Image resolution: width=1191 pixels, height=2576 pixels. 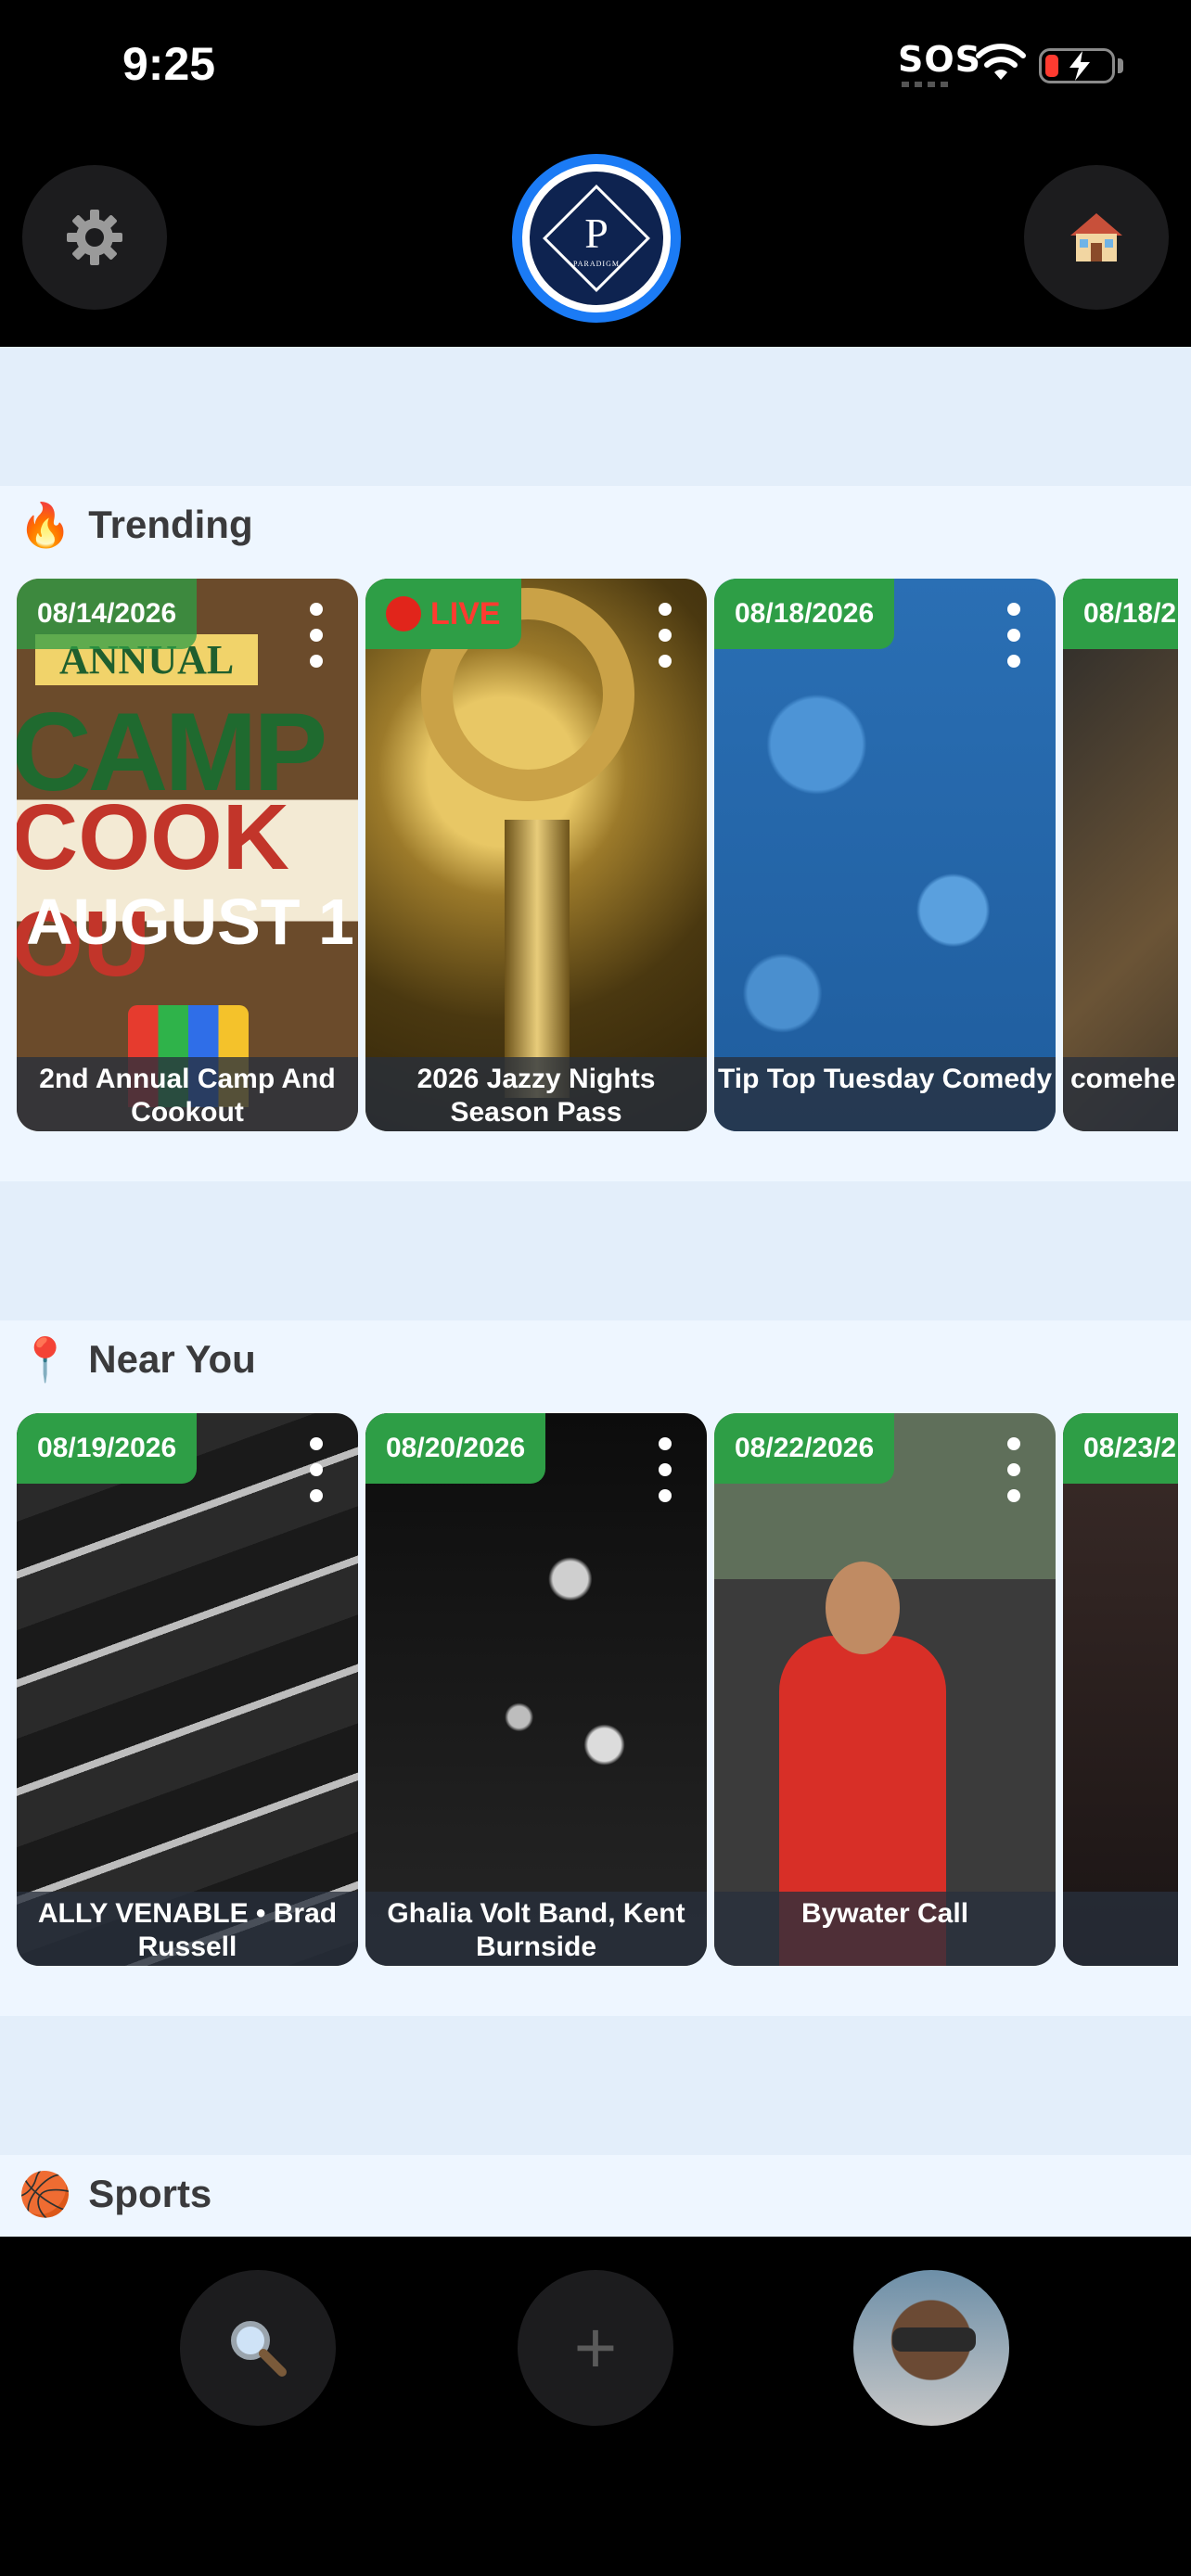 I want to click on home-button, so click(x=1096, y=238).